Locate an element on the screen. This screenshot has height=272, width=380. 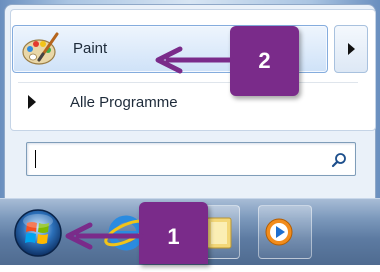
search-input is located at coordinates (191, 159).